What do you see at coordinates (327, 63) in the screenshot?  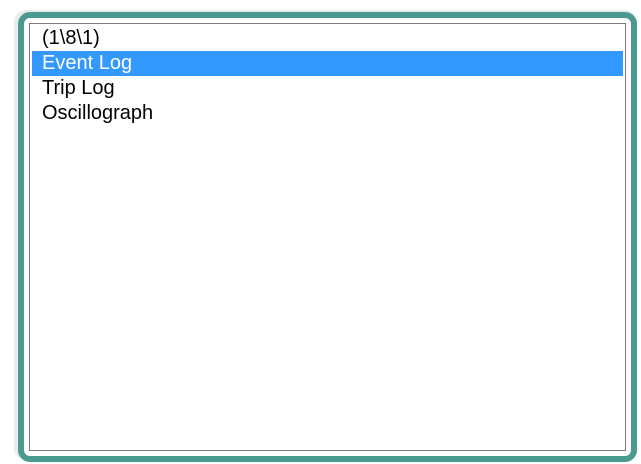 I see `list-item-event-log: Event Log` at bounding box center [327, 63].